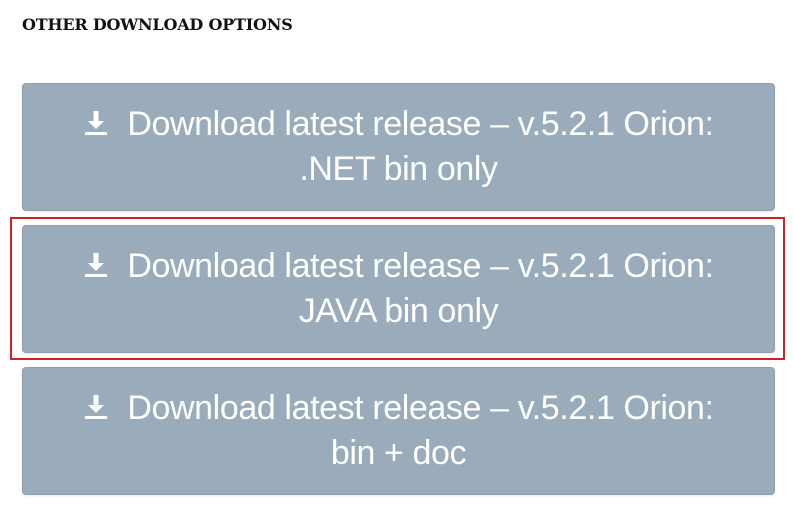 Image resolution: width=793 pixels, height=513 pixels. I want to click on section-heading: OTHER DOWNLOAD OPTIONS, so click(157, 24).